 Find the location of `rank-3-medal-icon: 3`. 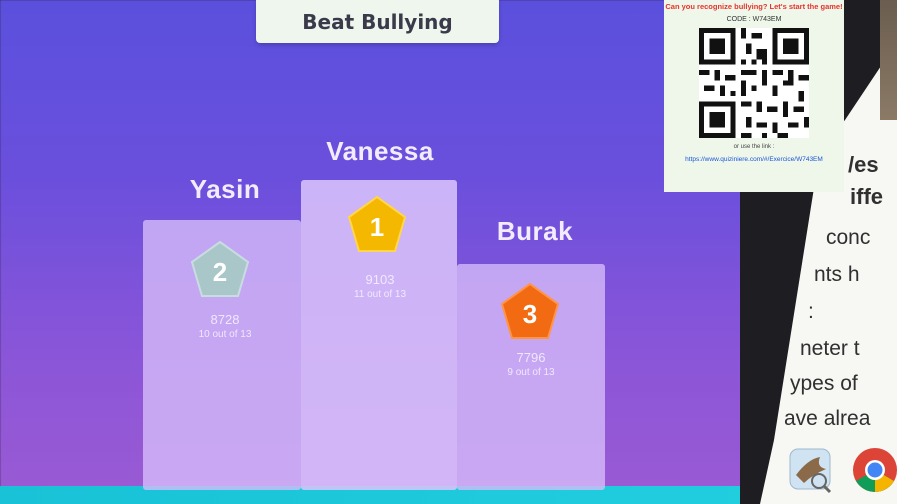

rank-3-medal-icon: 3 is located at coordinates (530, 310).